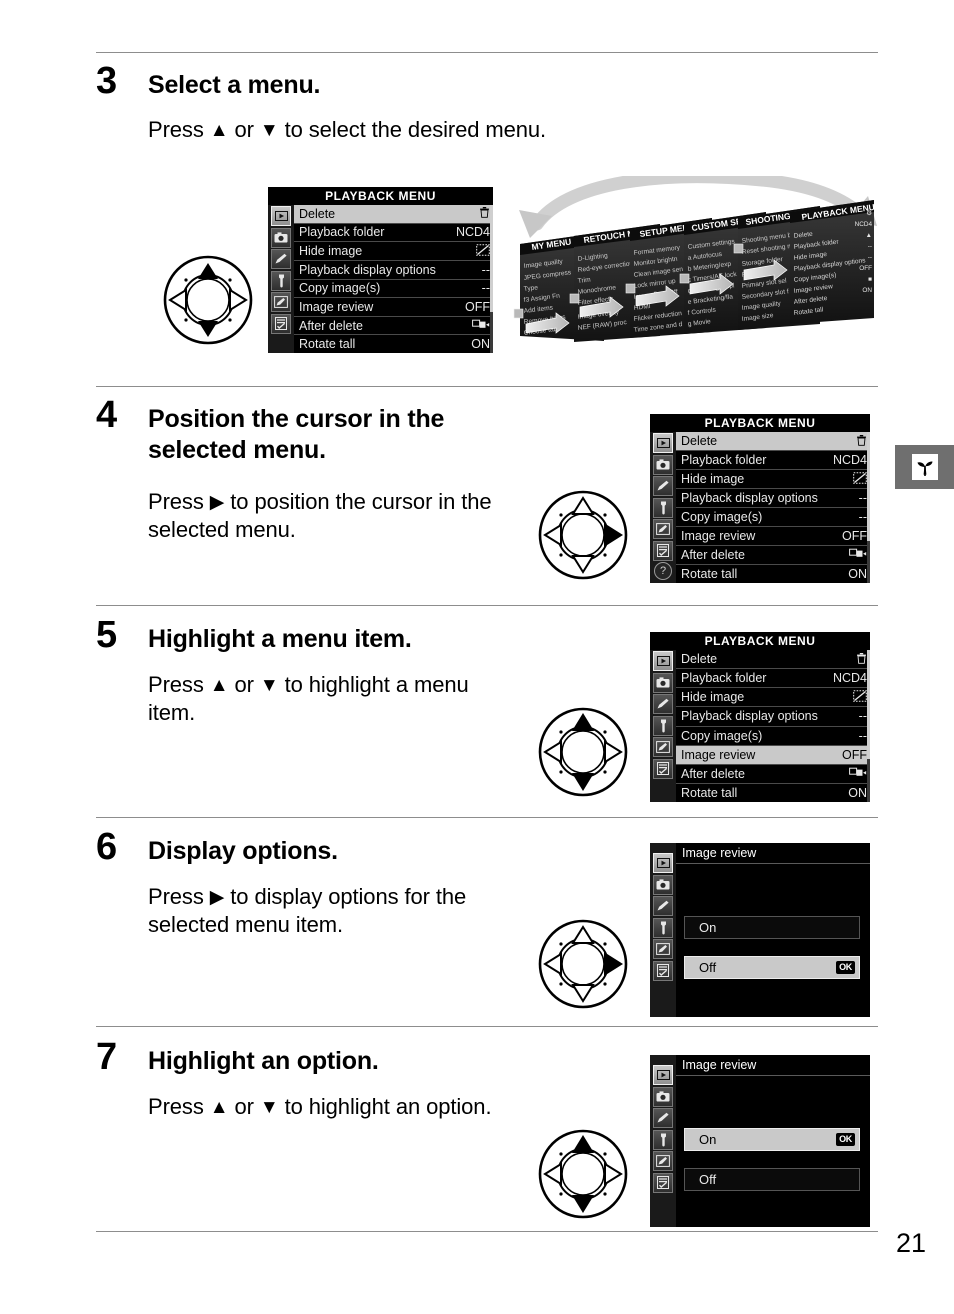 The height and width of the screenshot is (1314, 954). What do you see at coordinates (583, 538) in the screenshot?
I see `multi-selector-step4` at bounding box center [583, 538].